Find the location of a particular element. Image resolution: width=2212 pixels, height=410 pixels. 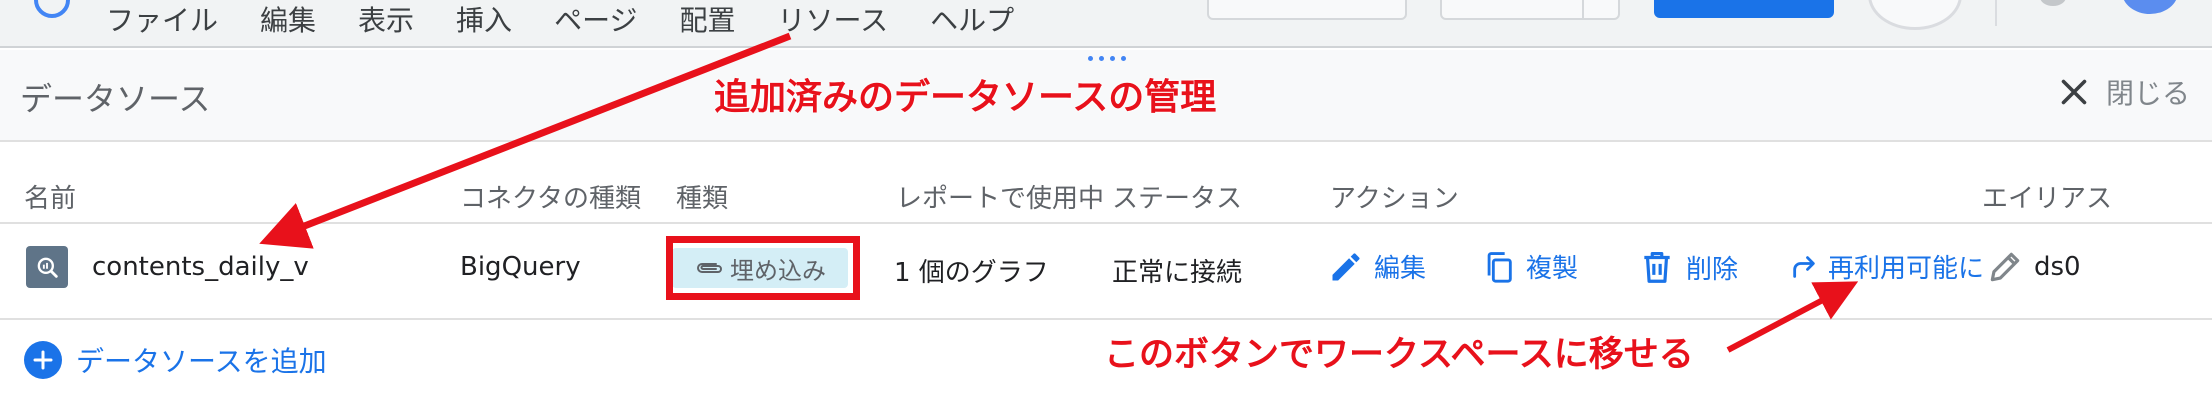

data-source-name: contents_daily_v is located at coordinates (200, 267).